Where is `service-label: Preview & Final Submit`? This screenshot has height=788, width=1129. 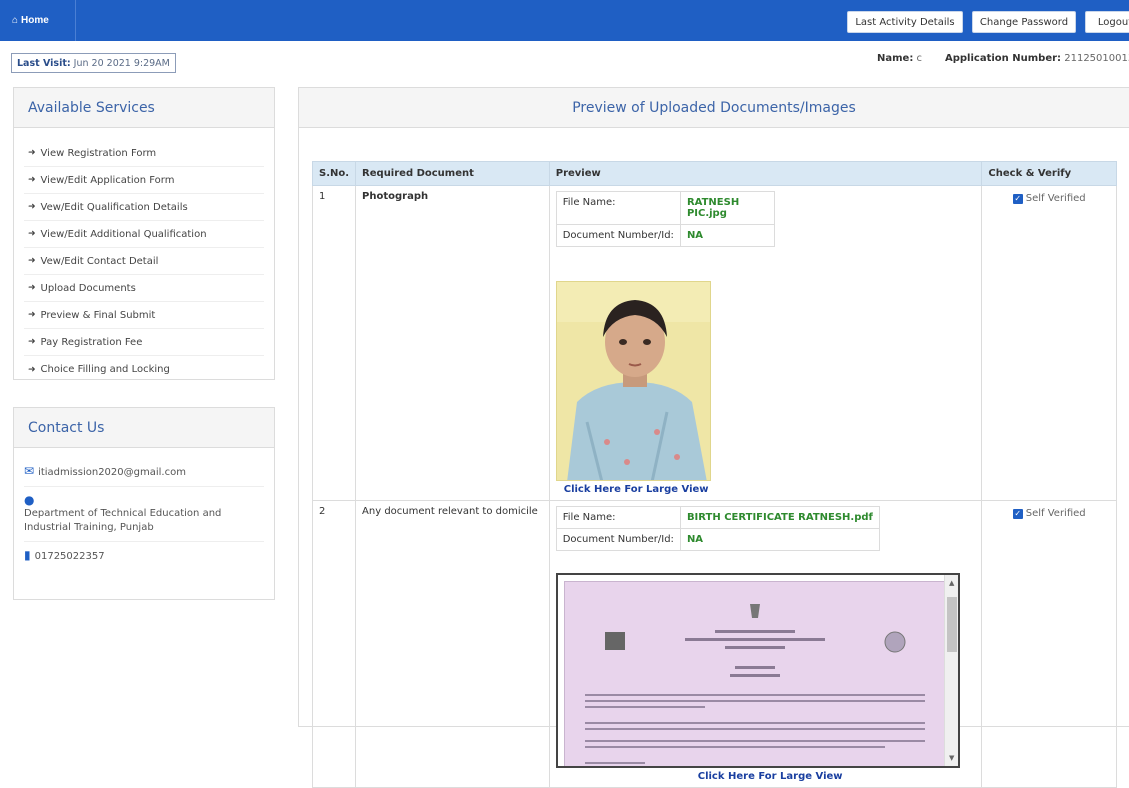
service-label: Preview & Final Submit is located at coordinates (98, 315).